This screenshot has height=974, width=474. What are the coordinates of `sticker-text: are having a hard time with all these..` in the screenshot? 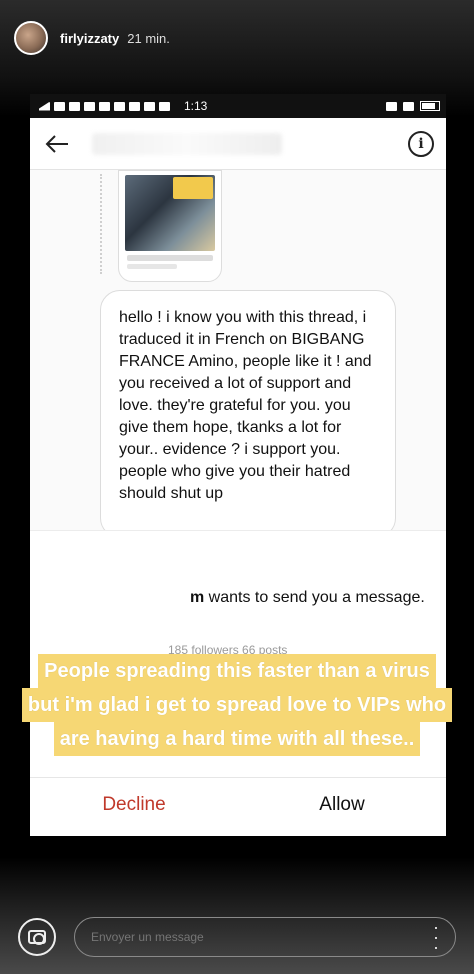 It's located at (237, 739).